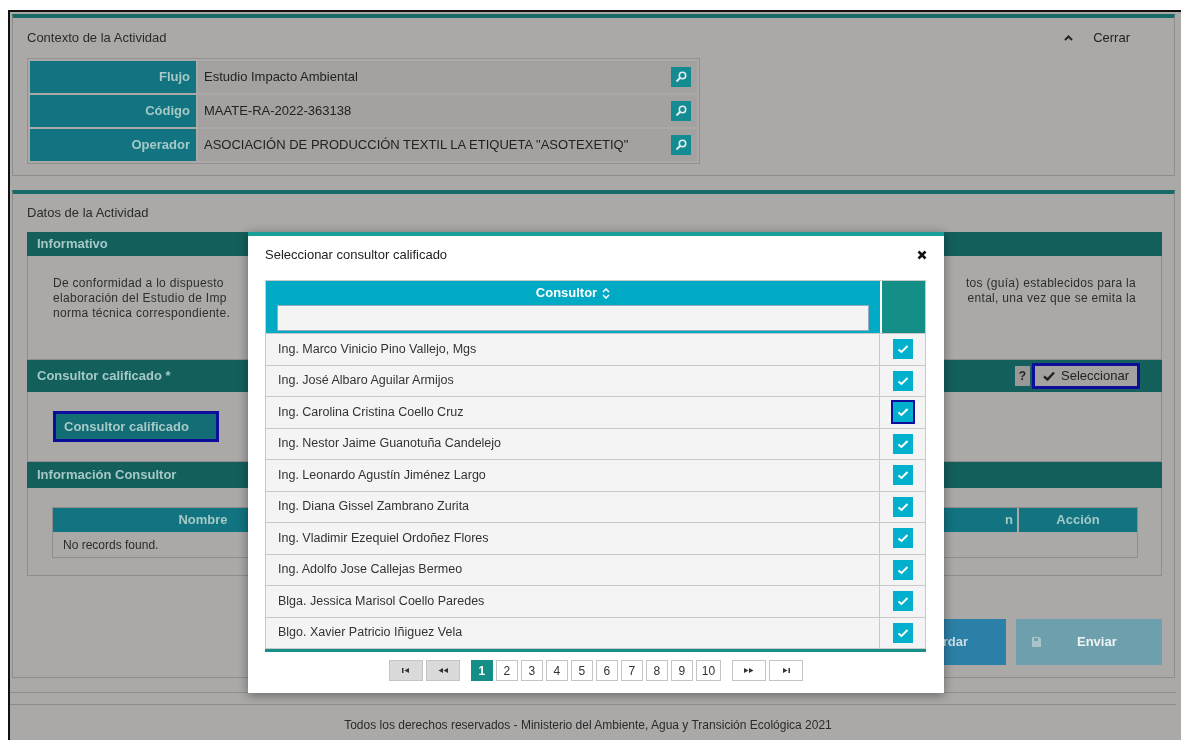  I want to click on paragraph-line: ental, una vez que se emita la, so click(1051, 298).